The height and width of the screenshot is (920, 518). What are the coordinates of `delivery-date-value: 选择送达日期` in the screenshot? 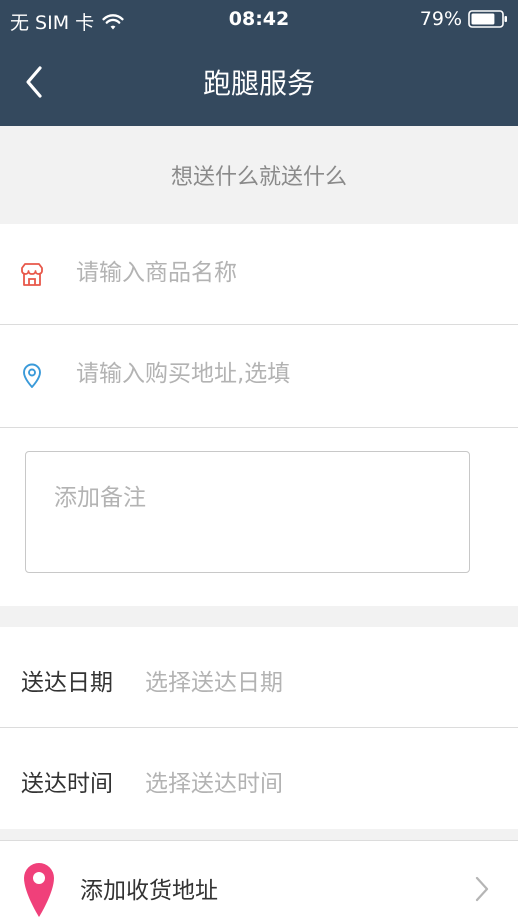 It's located at (214, 683).